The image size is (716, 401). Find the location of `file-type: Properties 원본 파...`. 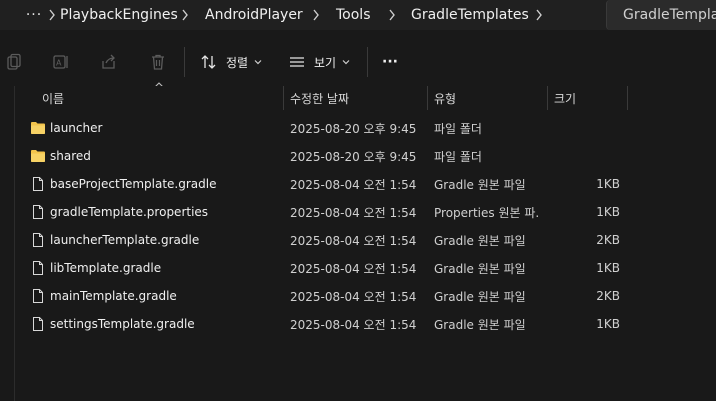

file-type: Properties 원본 파... is located at coordinates (487, 212).